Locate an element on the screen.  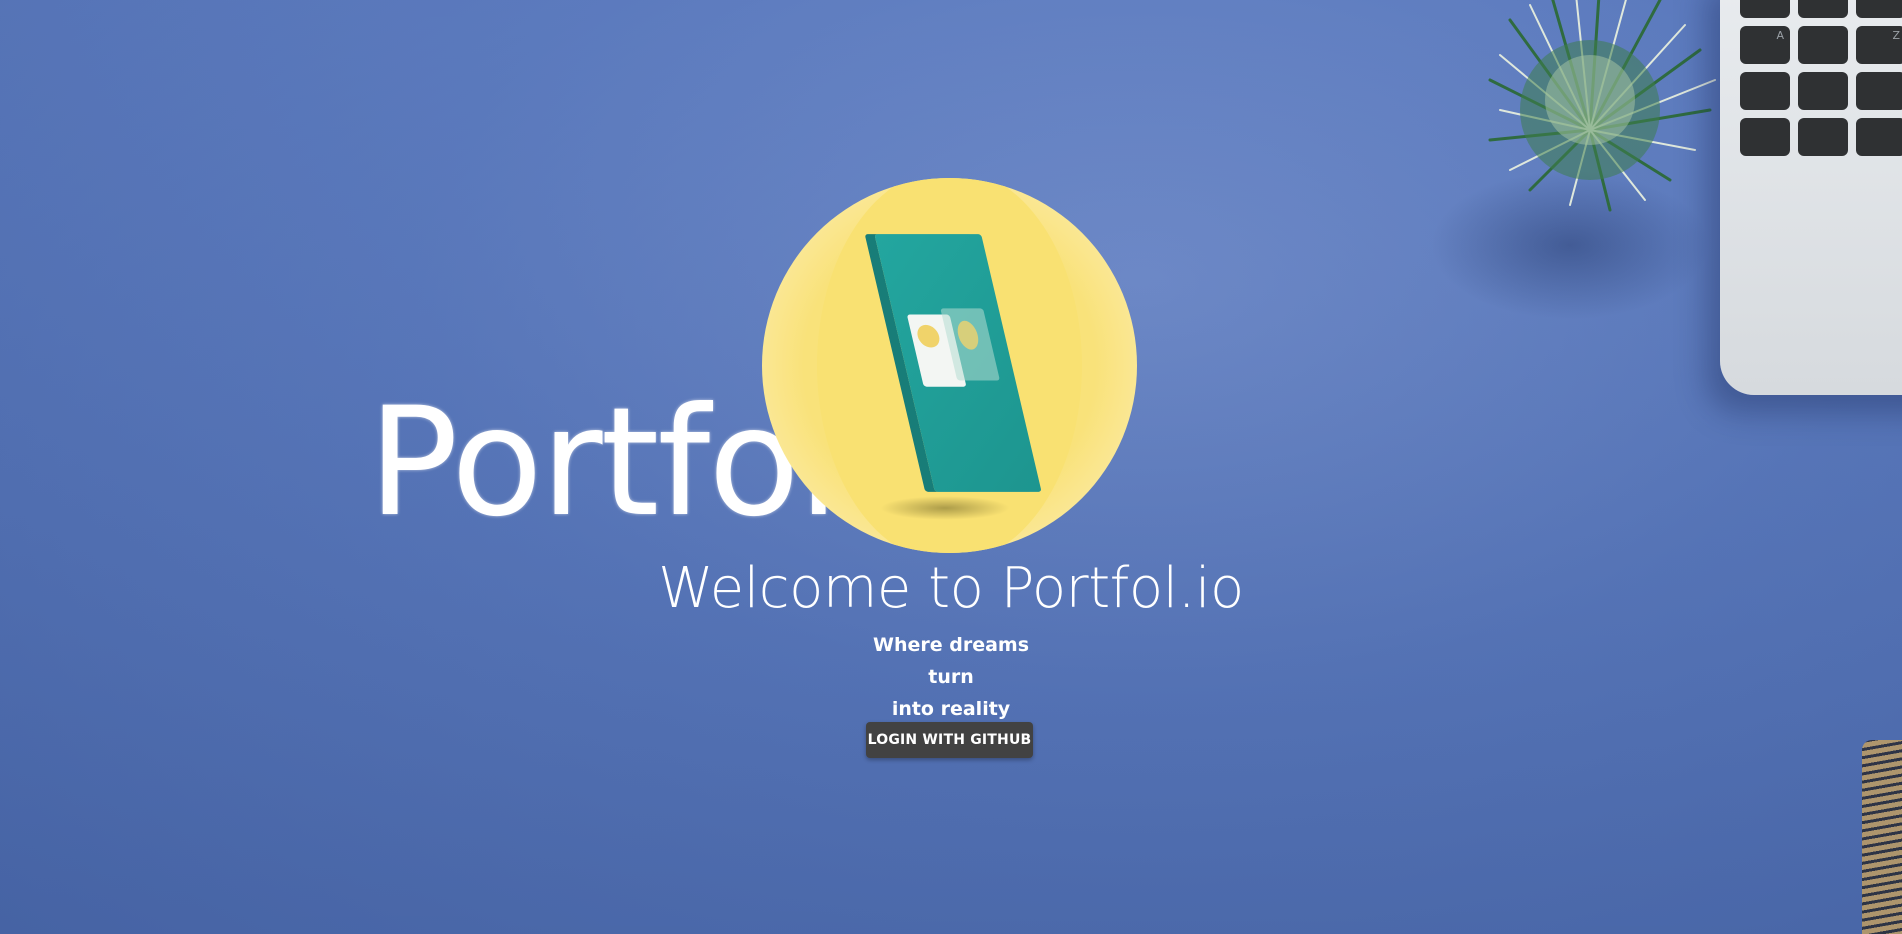
tagline-line: Where dreams is located at coordinates (951, 645).